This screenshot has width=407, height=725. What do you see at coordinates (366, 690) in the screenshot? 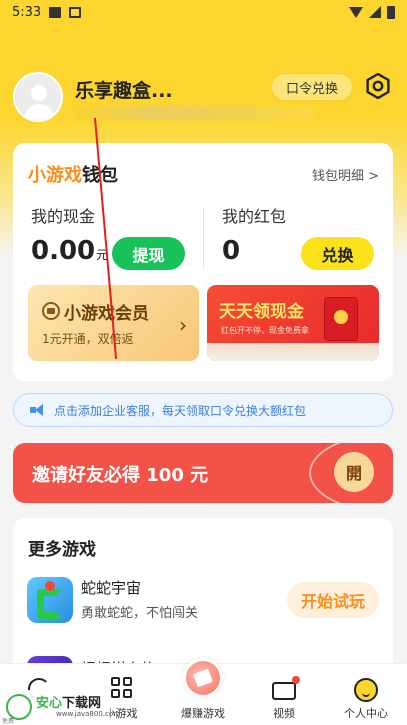
I see `smiley-icon` at bounding box center [366, 690].